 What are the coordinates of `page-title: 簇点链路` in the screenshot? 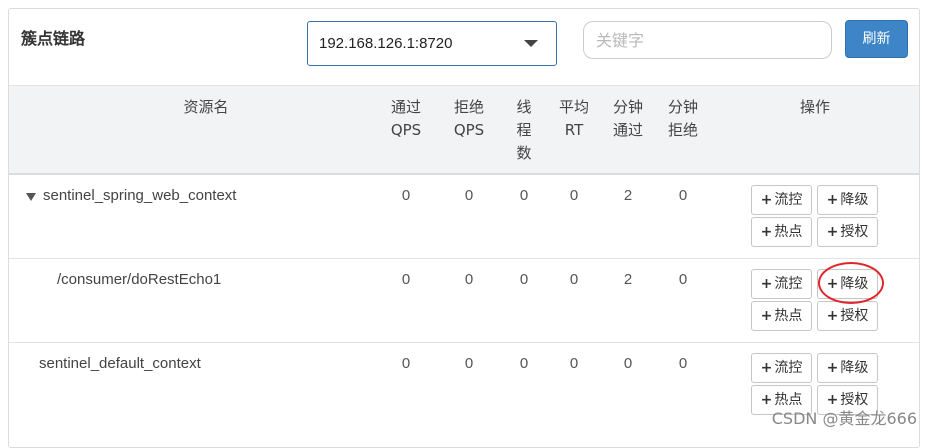 It's located at (53, 38).